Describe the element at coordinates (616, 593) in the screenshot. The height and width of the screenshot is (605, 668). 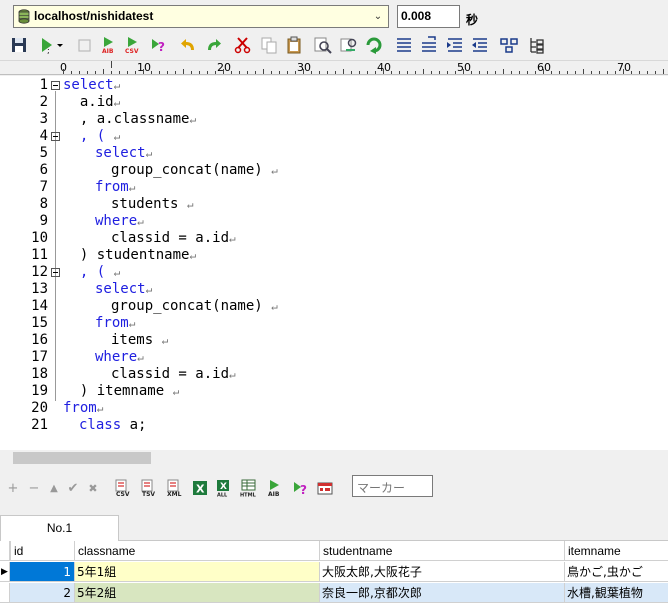
I see `table-cell-itemname: 水槽,観葉植物` at that location.